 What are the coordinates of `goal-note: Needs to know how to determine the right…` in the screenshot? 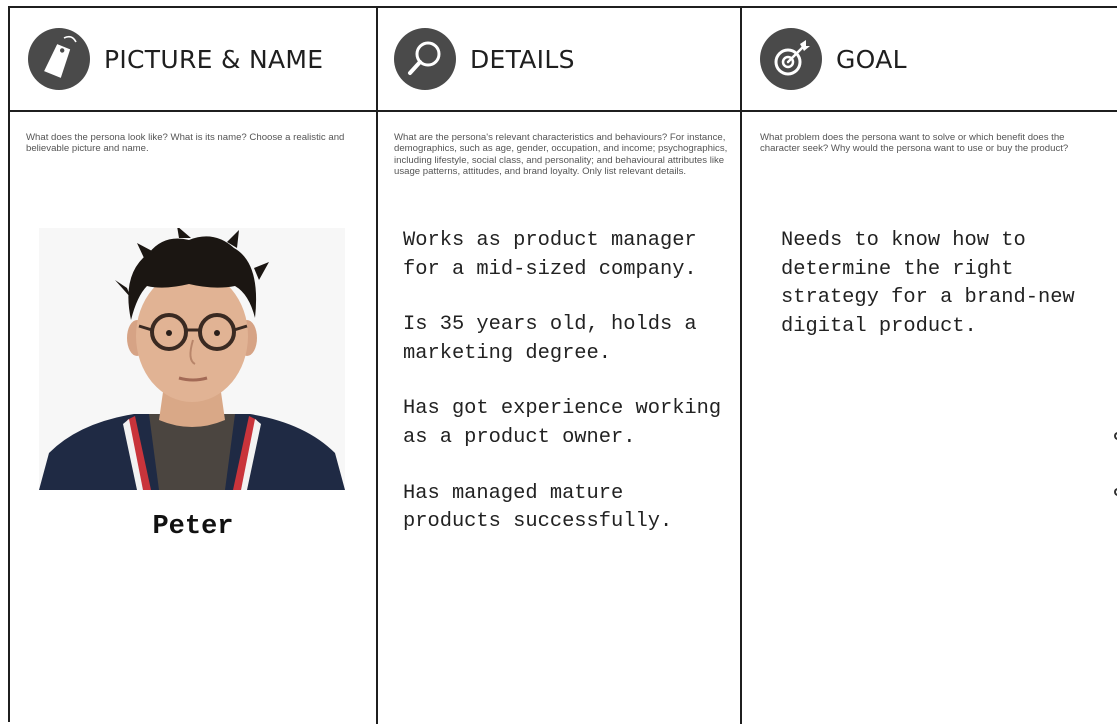 It's located at (928, 283).